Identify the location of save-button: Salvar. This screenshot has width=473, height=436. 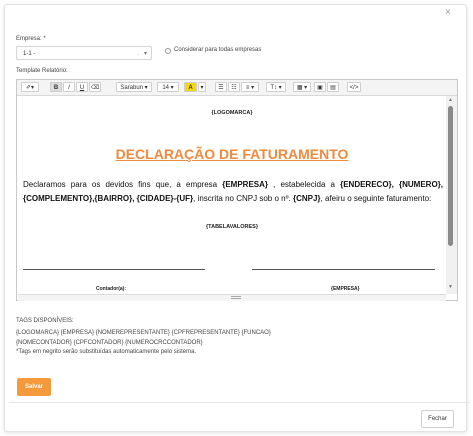
(34, 387).